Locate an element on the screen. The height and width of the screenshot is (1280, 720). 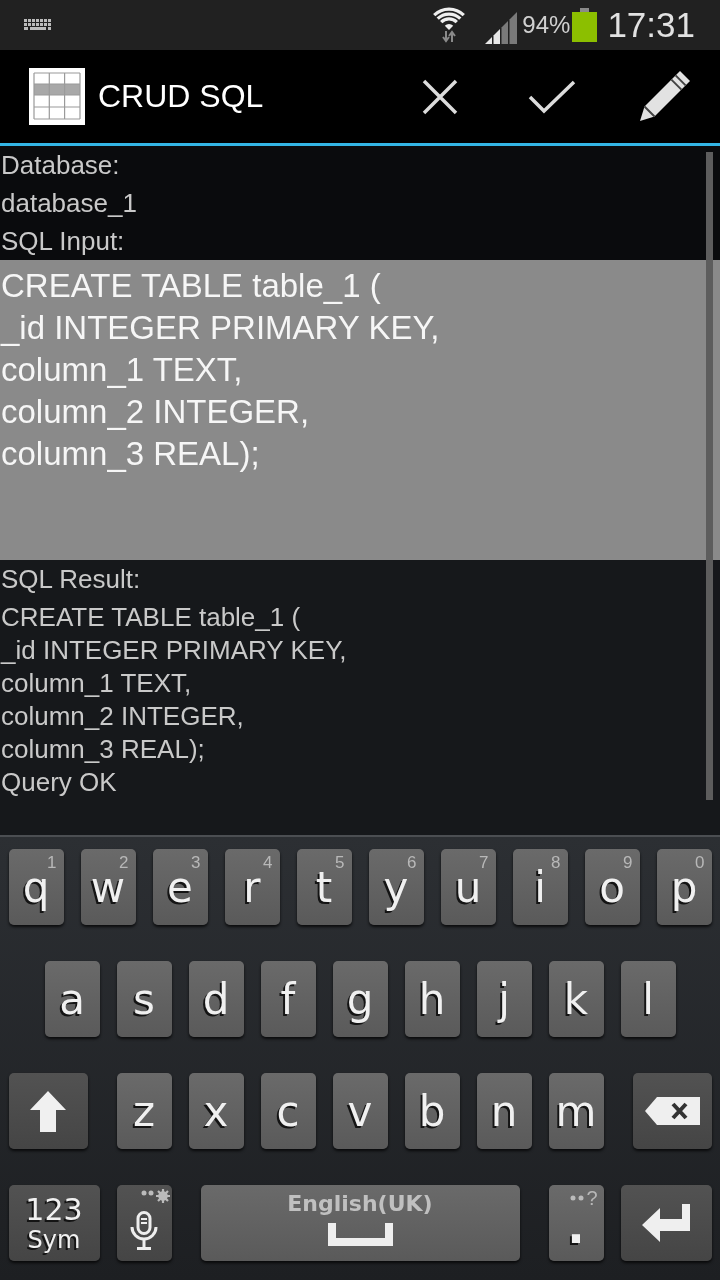
clock-time: 17:31 is located at coordinates (651, 25).